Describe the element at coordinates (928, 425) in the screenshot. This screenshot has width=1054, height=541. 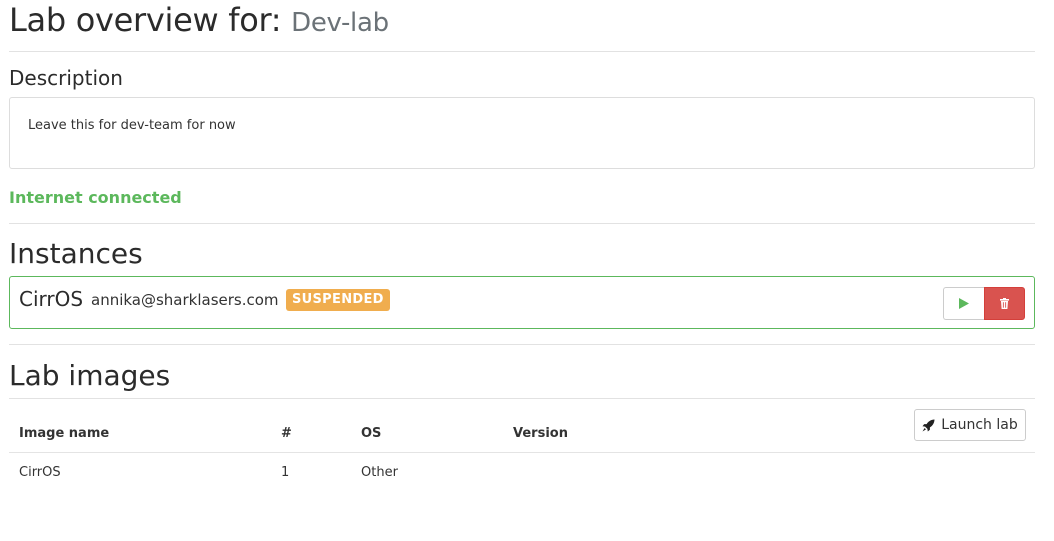
I see `rocket-icon` at that location.